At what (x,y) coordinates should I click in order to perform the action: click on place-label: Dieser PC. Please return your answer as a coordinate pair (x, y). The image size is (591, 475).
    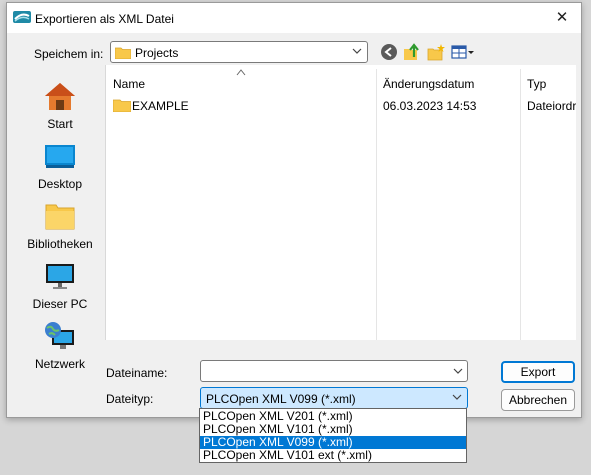
    Looking at the image, I should click on (60, 304).